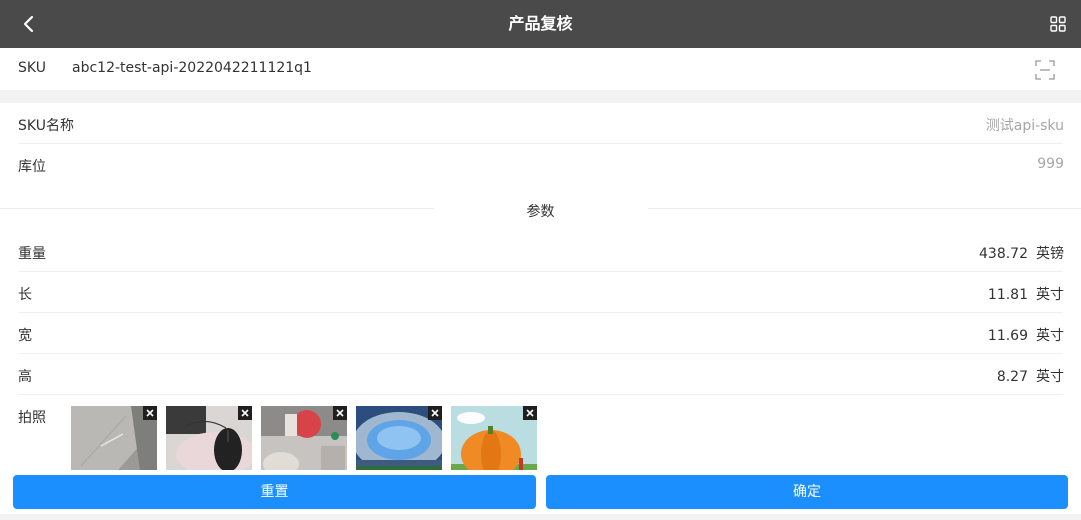 The width and height of the screenshot is (1081, 520). What do you see at coordinates (25, 336) in the screenshot?
I see `width-label: 宽` at bounding box center [25, 336].